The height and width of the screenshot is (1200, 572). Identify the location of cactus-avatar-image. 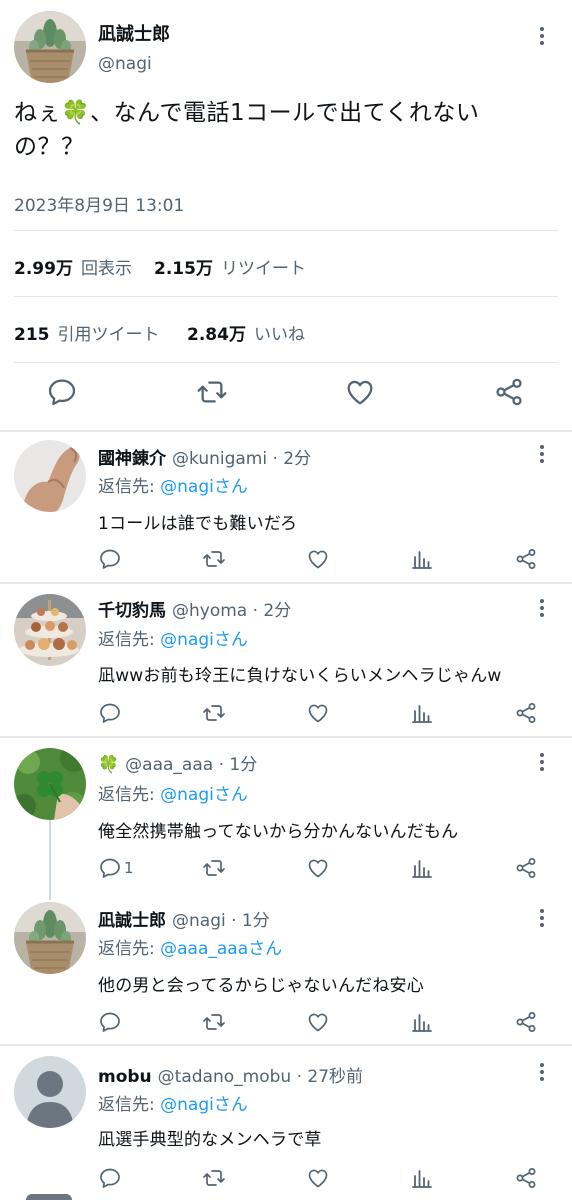
(50, 938).